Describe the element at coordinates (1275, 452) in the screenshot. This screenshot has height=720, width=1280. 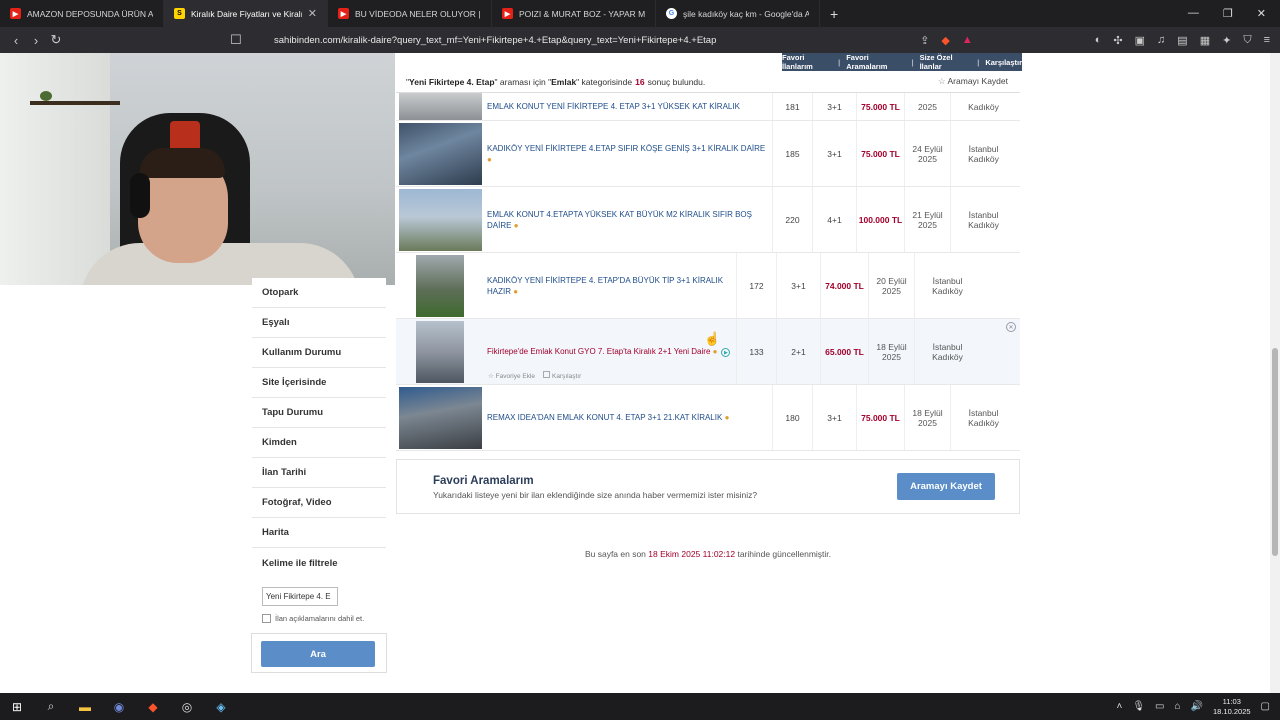
I see `scrollbar-thumb` at that location.